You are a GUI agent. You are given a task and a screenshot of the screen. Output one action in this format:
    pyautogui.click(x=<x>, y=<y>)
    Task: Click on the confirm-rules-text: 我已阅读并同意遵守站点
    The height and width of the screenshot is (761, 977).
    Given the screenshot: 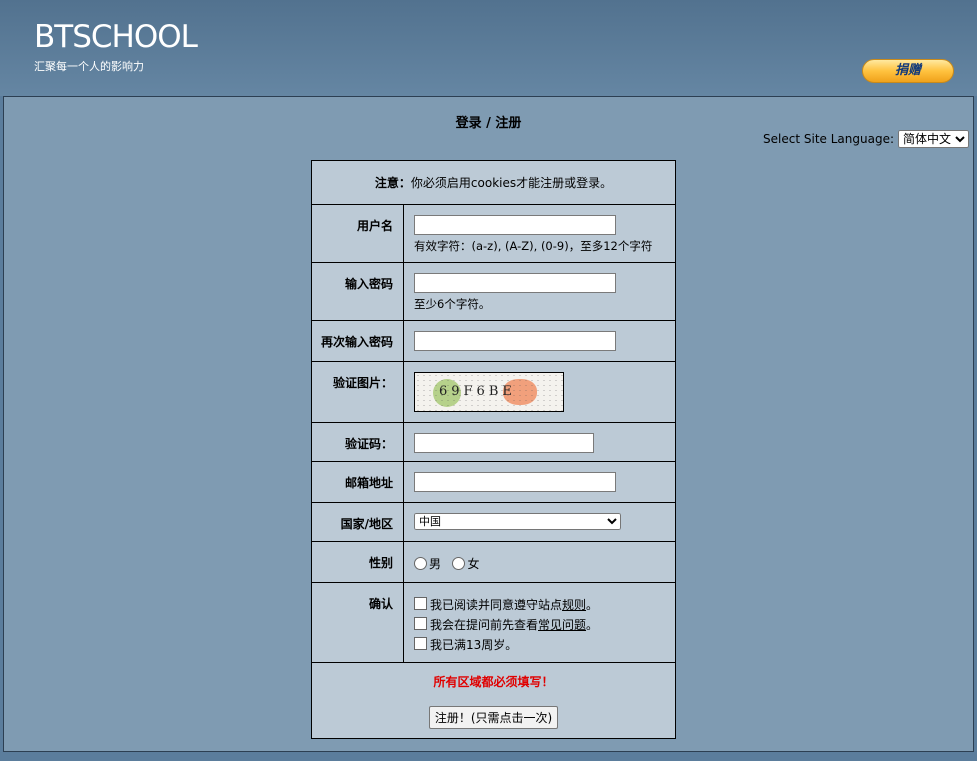 What is the action you would take?
    pyautogui.click(x=496, y=605)
    